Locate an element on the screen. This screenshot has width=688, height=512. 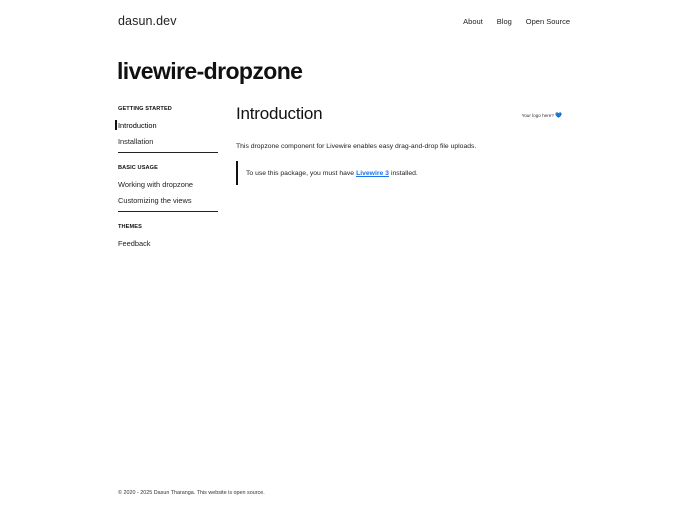
sidebar-item-working-with-dropzone: Working with dropzone is located at coordinates (168, 188).